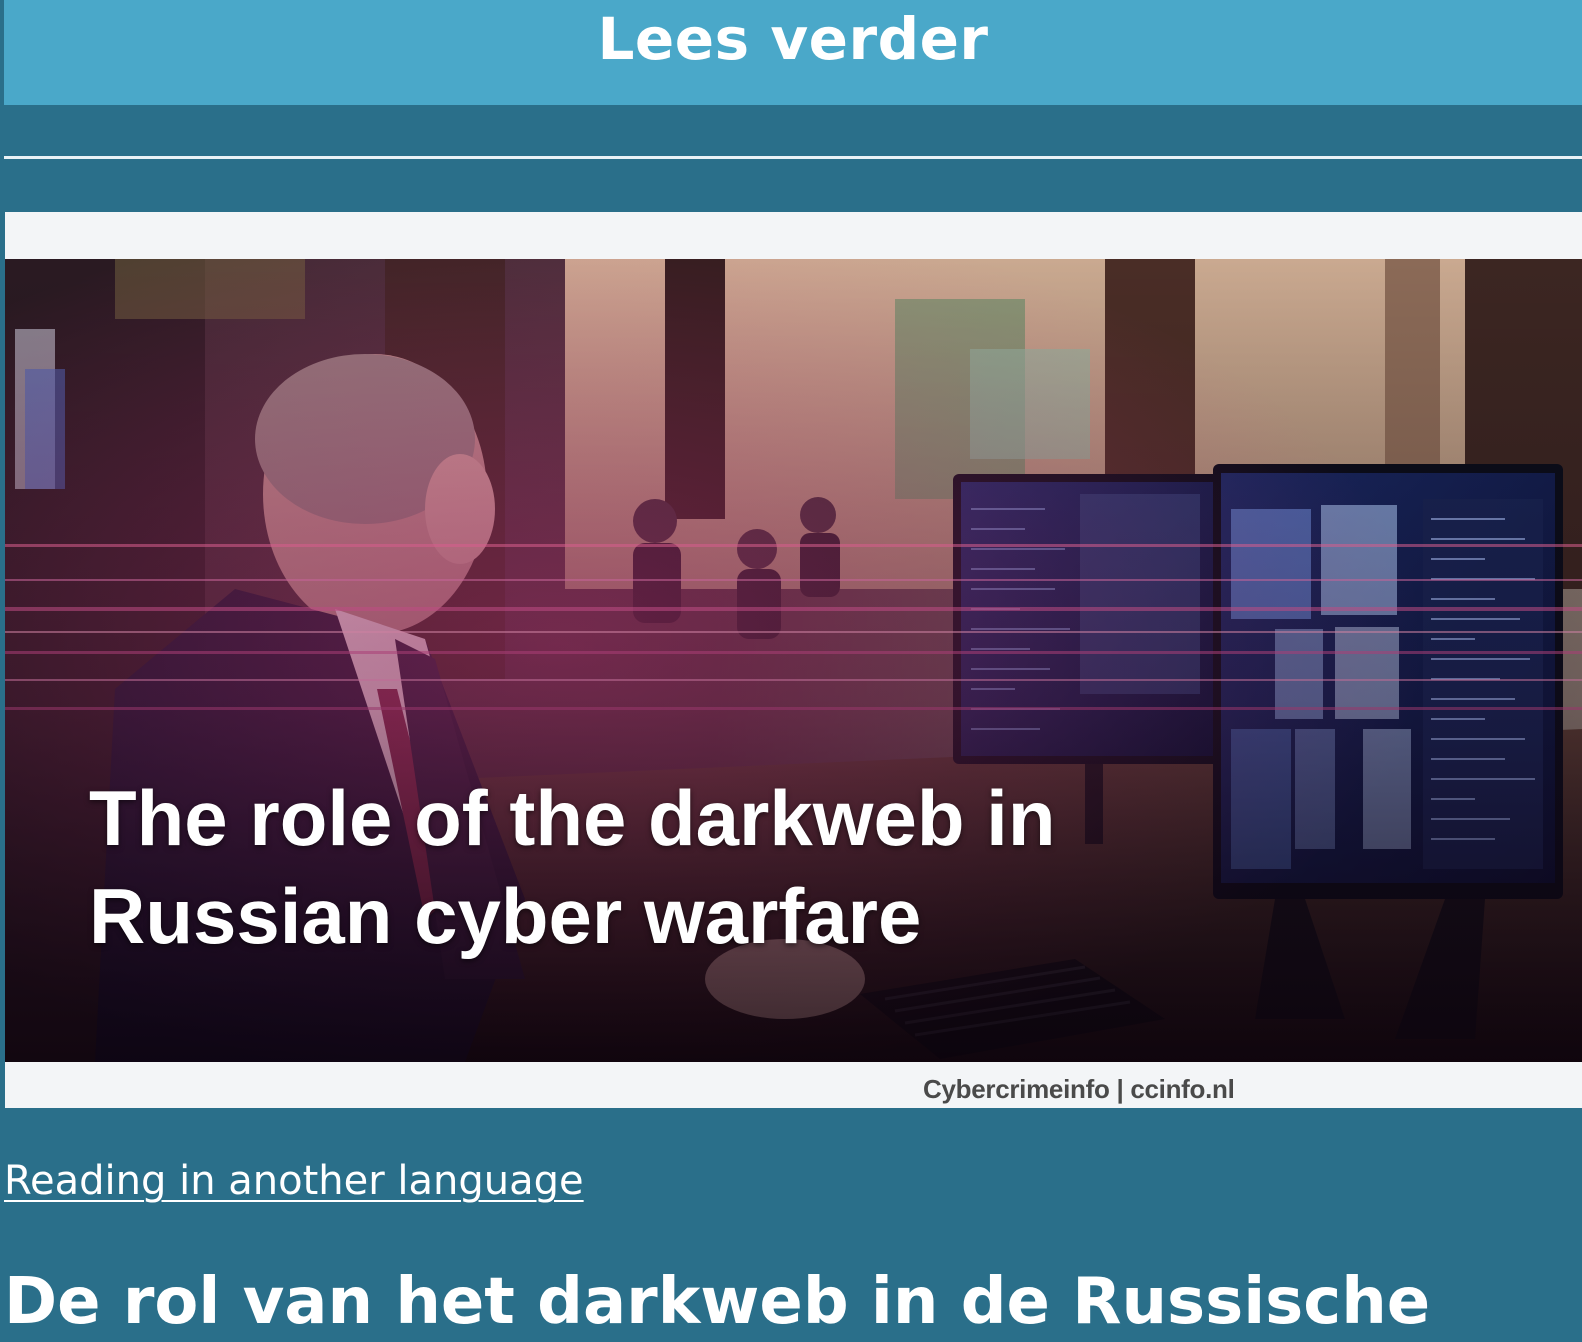 This screenshot has height=1342, width=1582. Describe the element at coordinates (717, 1302) in the screenshot. I see `article-title: De rol van het darkweb in de Russische` at that location.